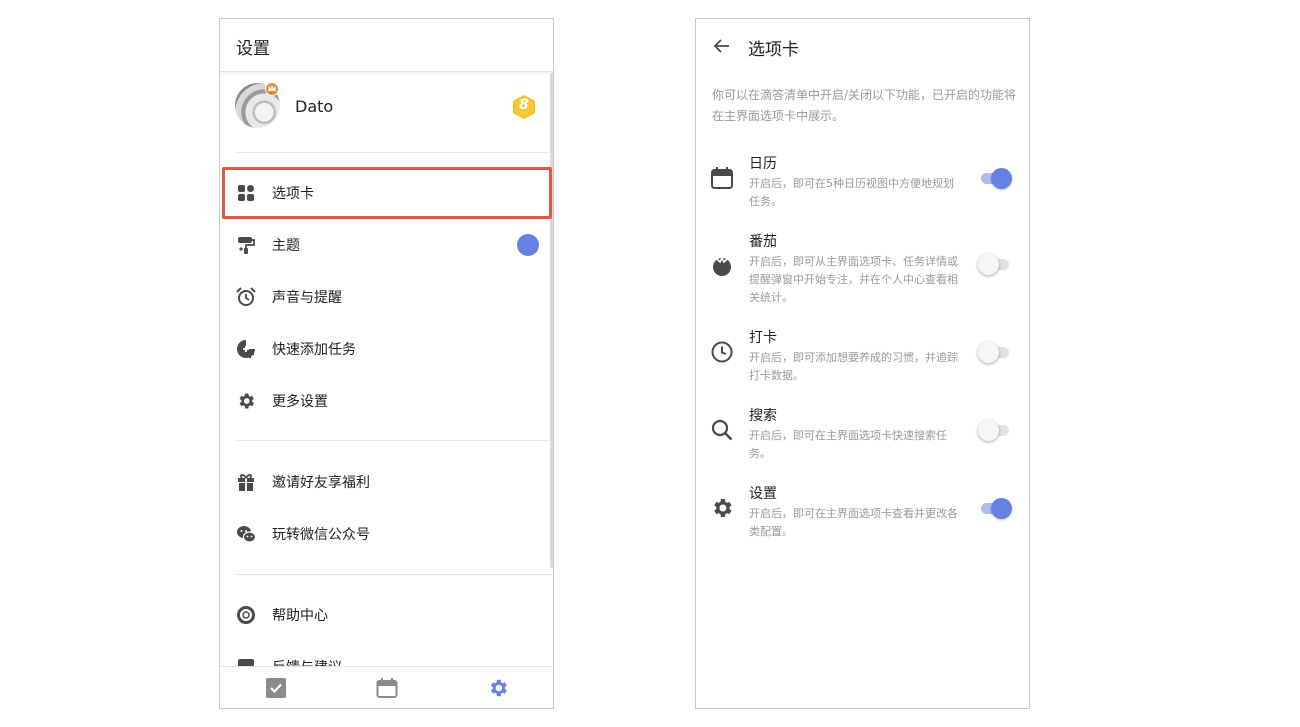 Image resolution: width=1300 pixels, height=727 pixels. What do you see at coordinates (528, 245) in the screenshot?
I see `theme-color-swatch` at bounding box center [528, 245].